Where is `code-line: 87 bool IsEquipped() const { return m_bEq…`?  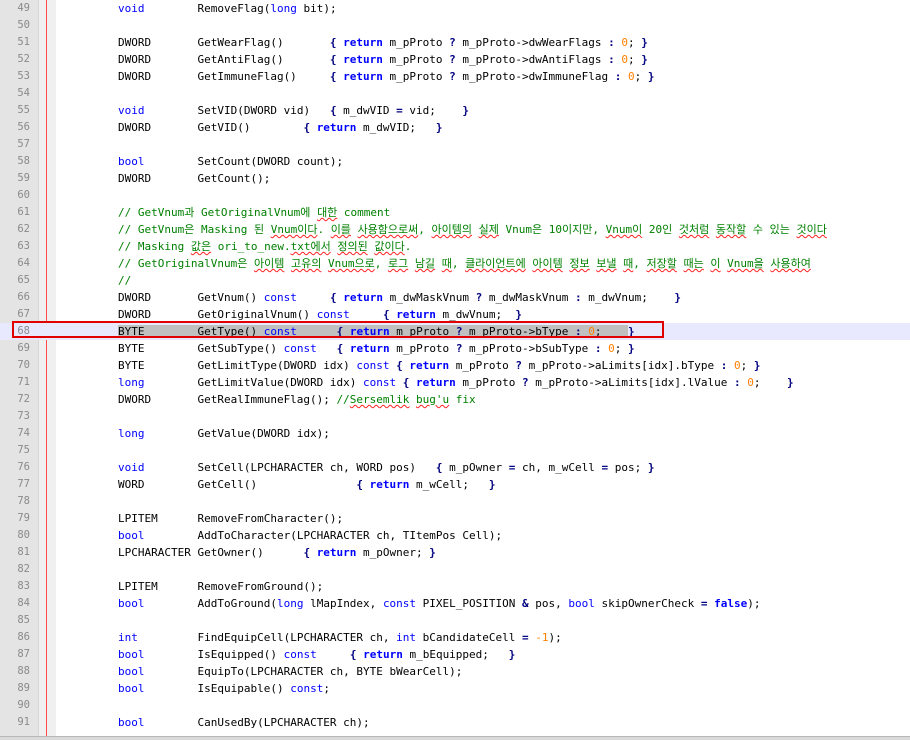 code-line: 87 bool IsEquipped() const { return m_bEq… is located at coordinates (455, 654).